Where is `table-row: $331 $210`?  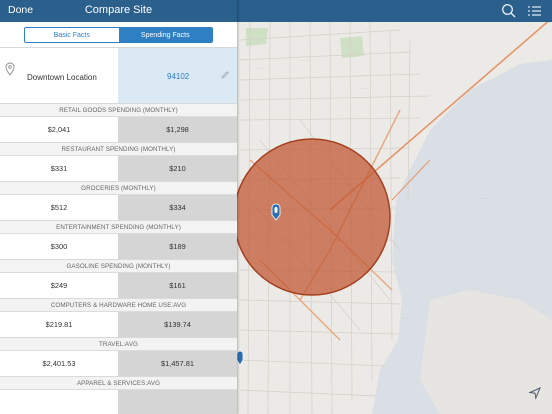
table-row: $331 $210 is located at coordinates (118, 169).